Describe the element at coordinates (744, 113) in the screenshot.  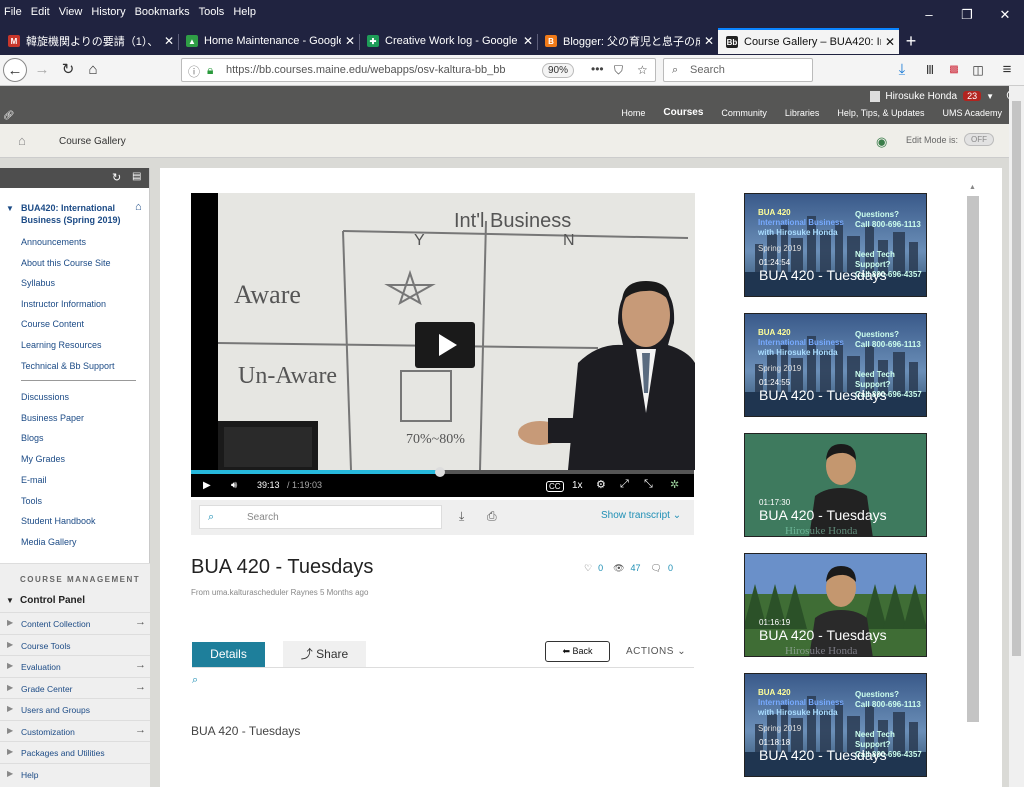
I see `bb-nav-community: Community` at that location.